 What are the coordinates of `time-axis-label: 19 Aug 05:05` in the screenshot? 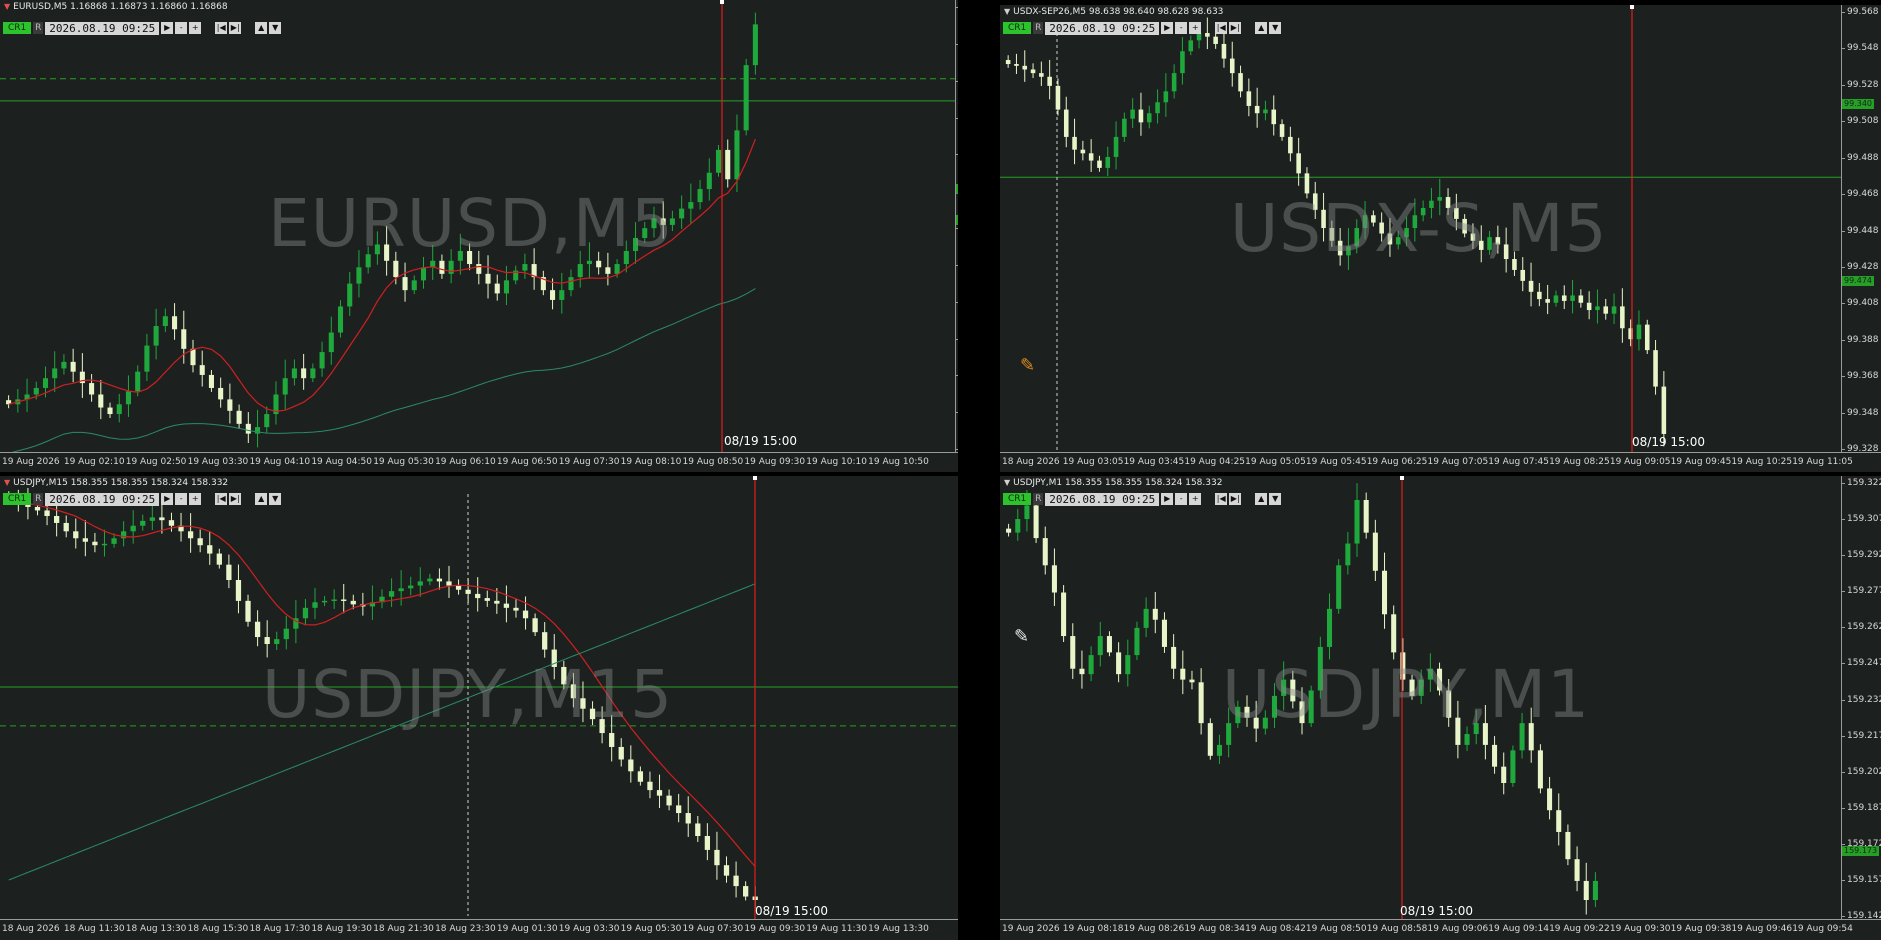 It's located at (1275, 462).